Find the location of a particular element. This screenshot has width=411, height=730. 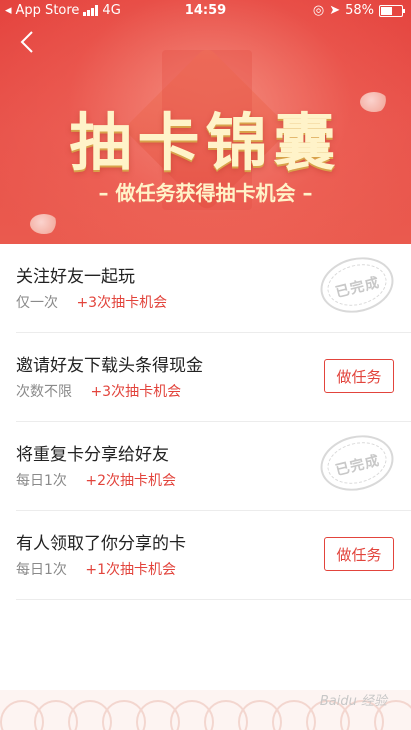

task-details: 每日1次 +2次抽卡机会 is located at coordinates (96, 480).